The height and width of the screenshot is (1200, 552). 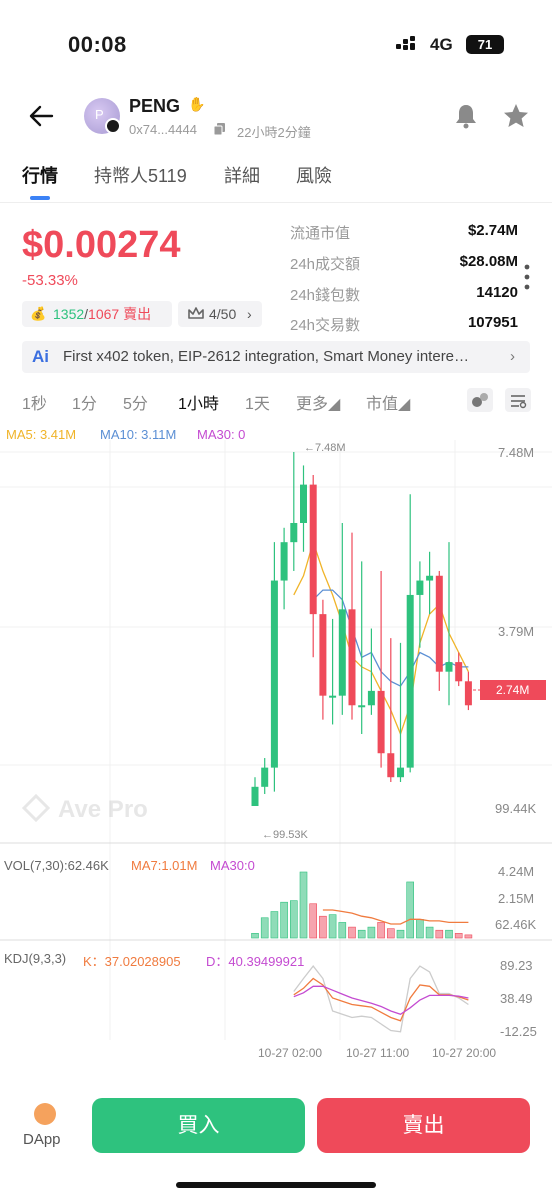 I want to click on chart-settings-icon, so click(x=518, y=400).